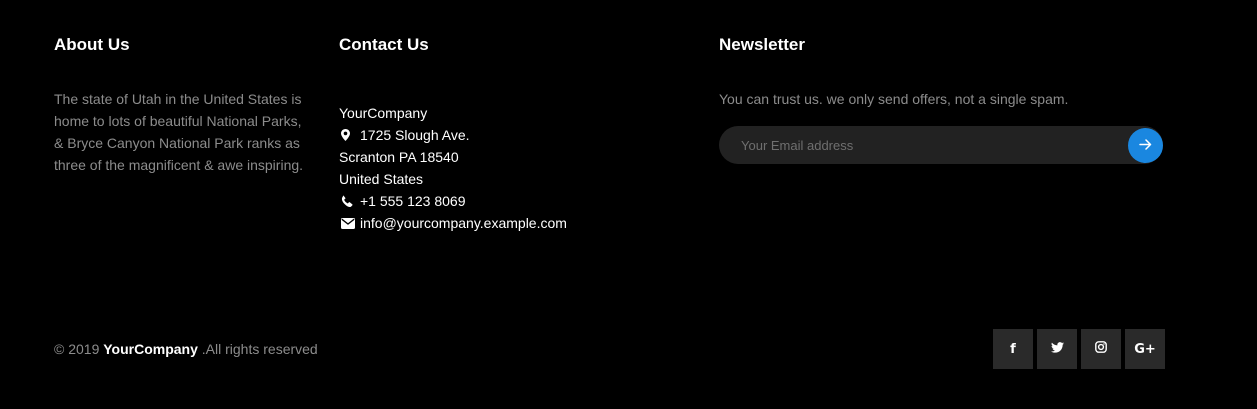  Describe the element at coordinates (349, 135) in the screenshot. I see `map-marker-icon` at that location.